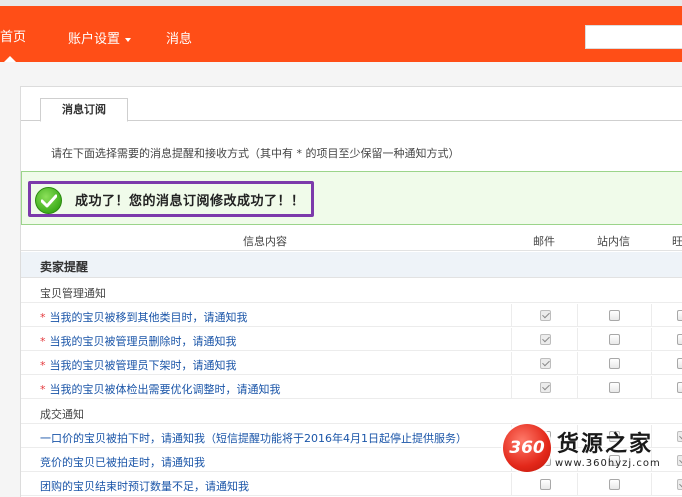 The image size is (682, 497). I want to click on header-wangwang: 旺, so click(677, 241).